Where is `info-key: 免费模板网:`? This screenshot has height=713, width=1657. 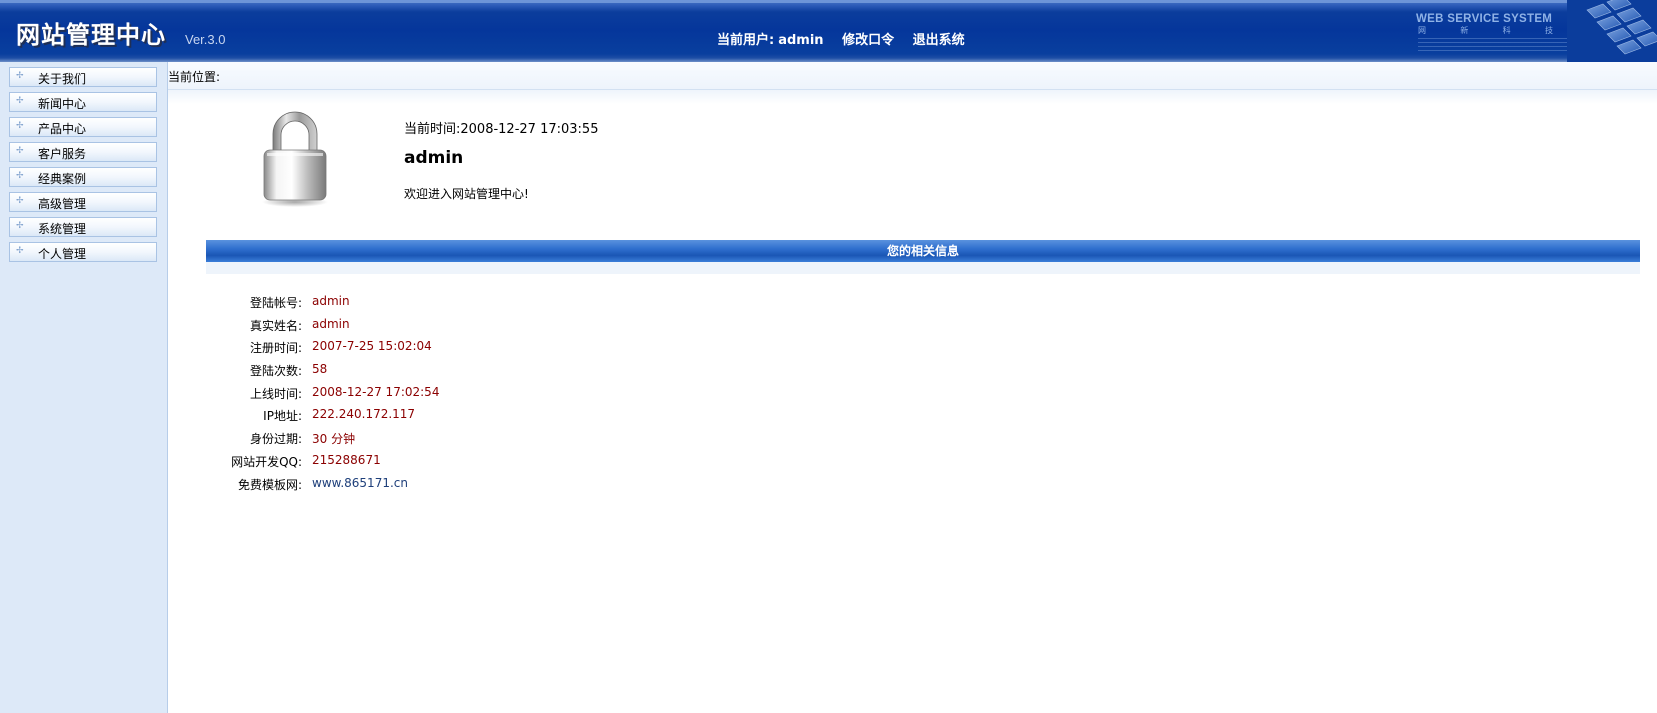 info-key: 免费模板网: is located at coordinates (269, 484).